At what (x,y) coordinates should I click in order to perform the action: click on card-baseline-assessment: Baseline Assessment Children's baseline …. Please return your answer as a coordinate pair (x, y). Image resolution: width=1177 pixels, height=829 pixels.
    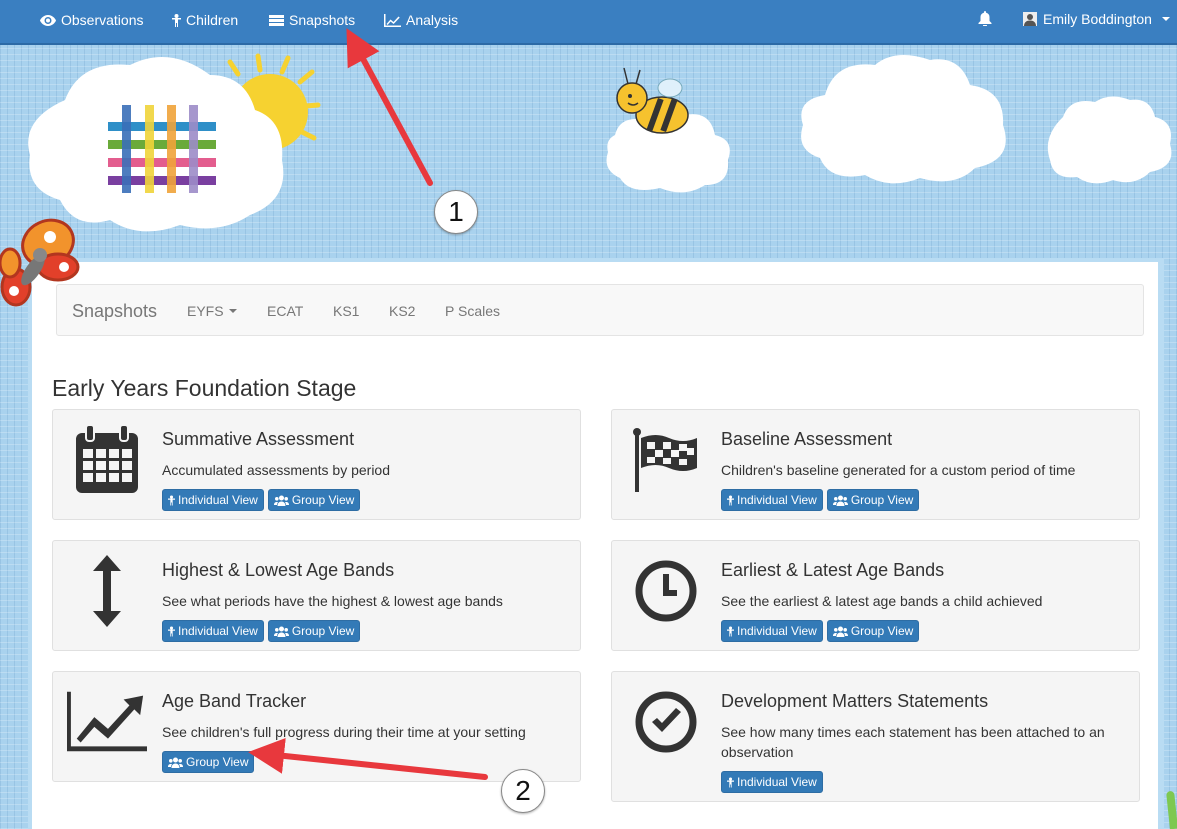
    Looking at the image, I should click on (875, 464).